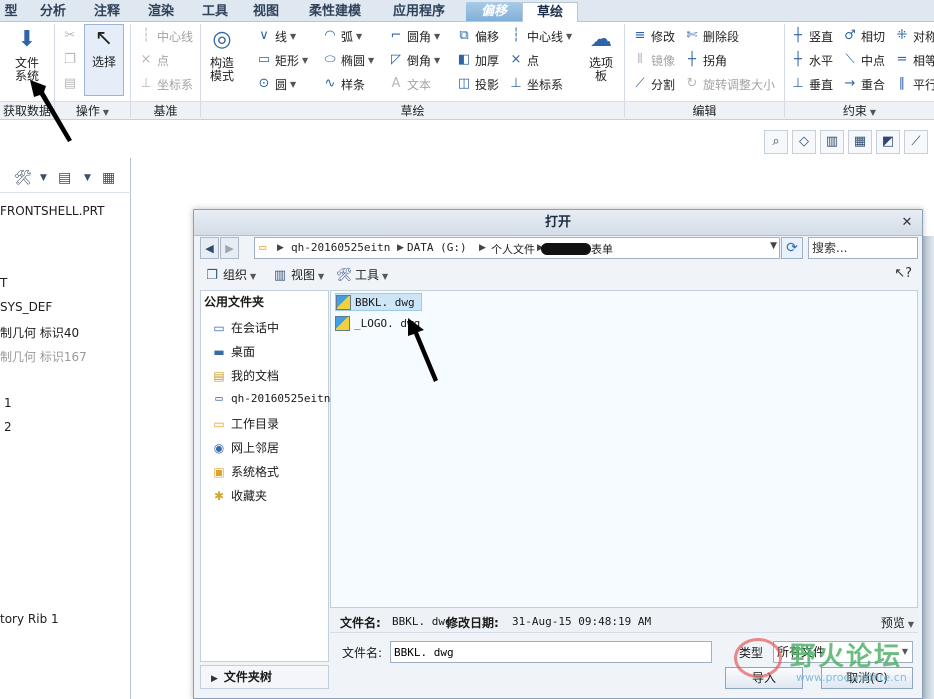 The height and width of the screenshot is (699, 934). Describe the element at coordinates (230, 275) in the screenshot. I see `organize-button: ❐ 组织 ▼` at that location.